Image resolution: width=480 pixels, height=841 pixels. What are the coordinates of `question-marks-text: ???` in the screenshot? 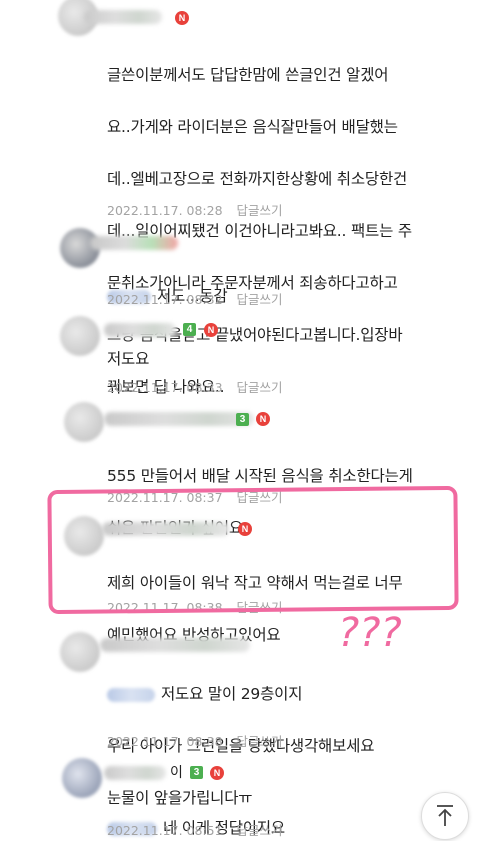 It's located at (370, 633).